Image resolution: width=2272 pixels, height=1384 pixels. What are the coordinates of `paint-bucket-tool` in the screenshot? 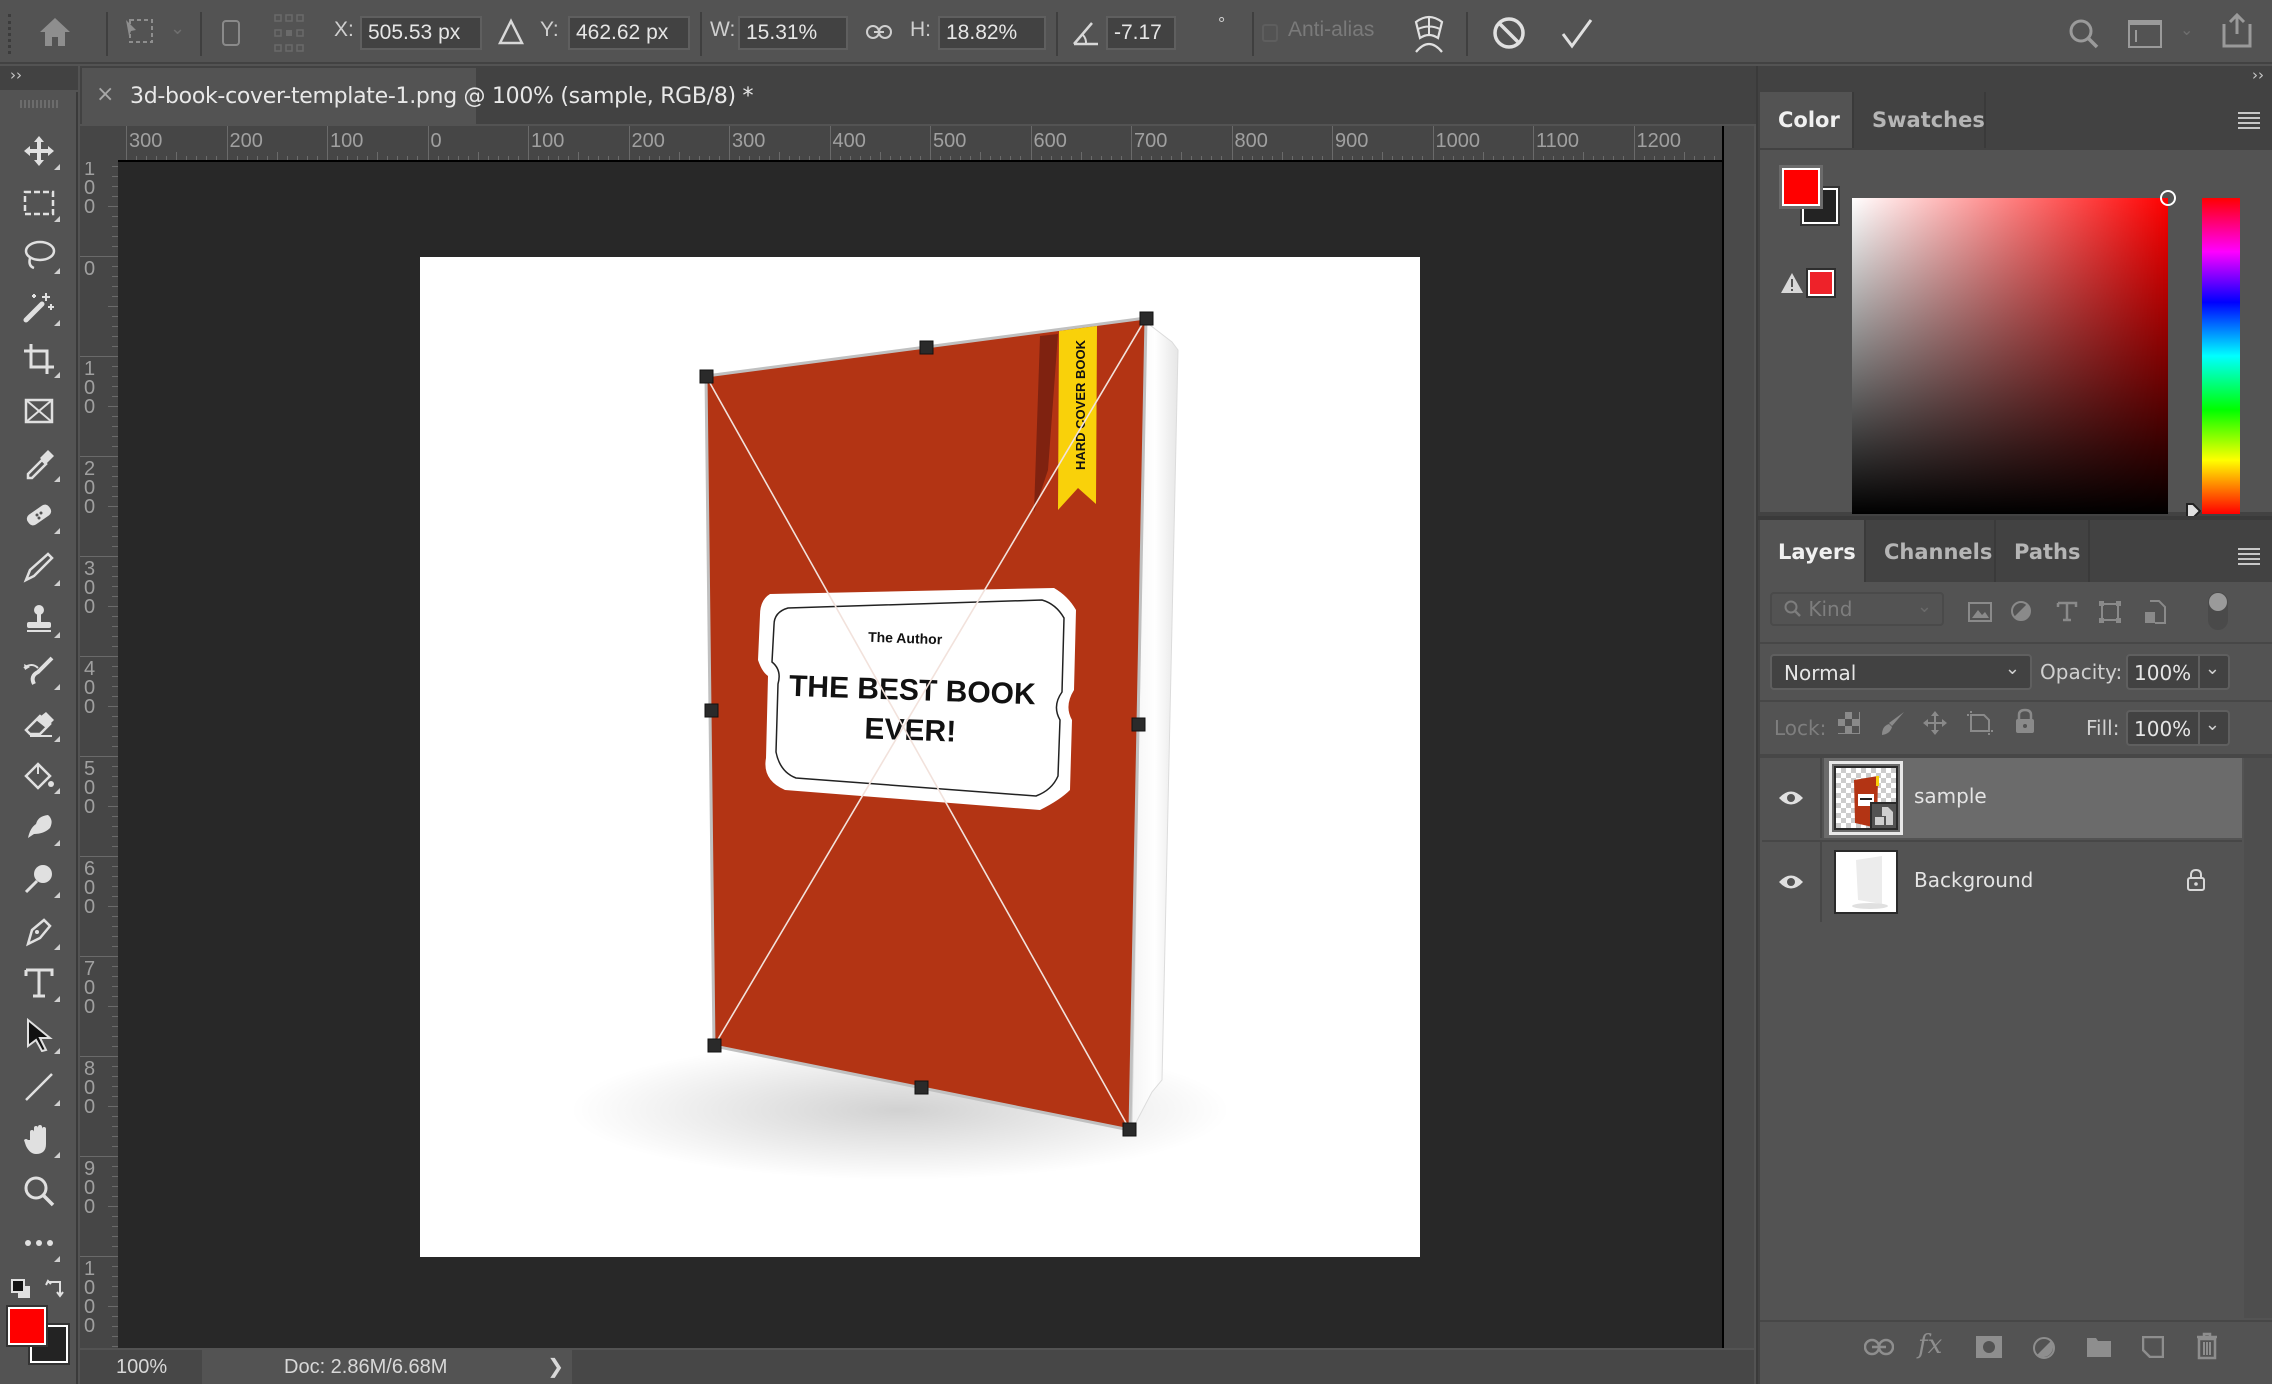 It's located at (39, 775).